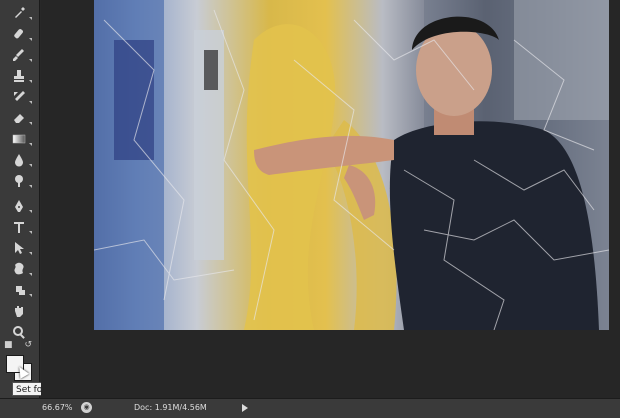 The height and width of the screenshot is (418, 620). What do you see at coordinates (28, 346) in the screenshot?
I see `swap-colors-icon: ↺` at bounding box center [28, 346].